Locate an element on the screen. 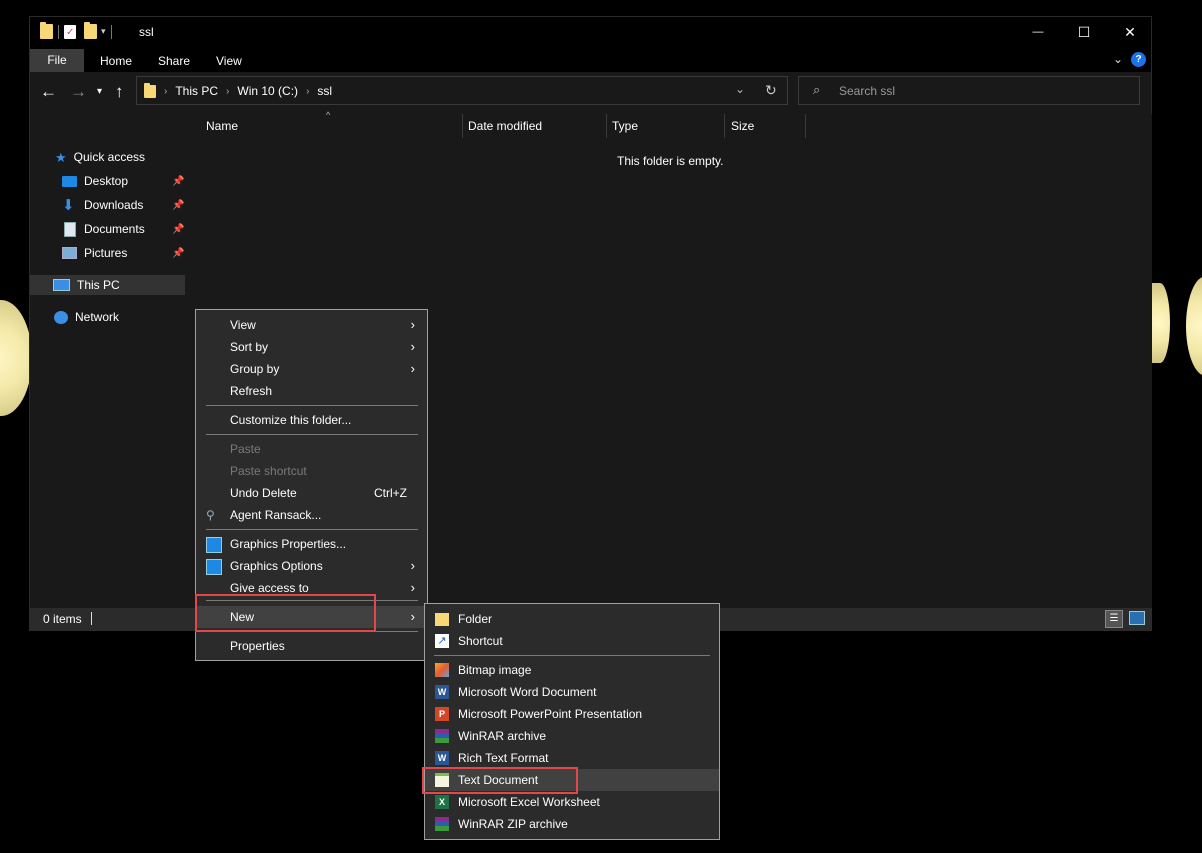  new-folder-icon is located at coordinates (90, 30).